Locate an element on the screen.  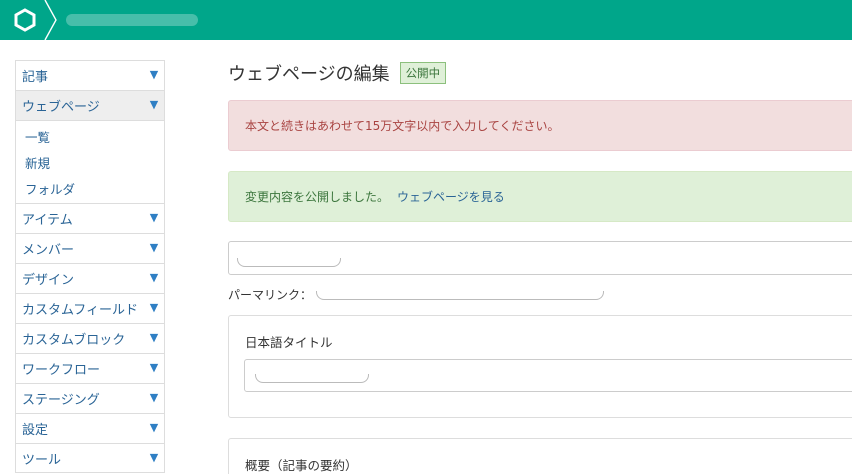
sidebar-item-label: 設定 is located at coordinates (35, 430).